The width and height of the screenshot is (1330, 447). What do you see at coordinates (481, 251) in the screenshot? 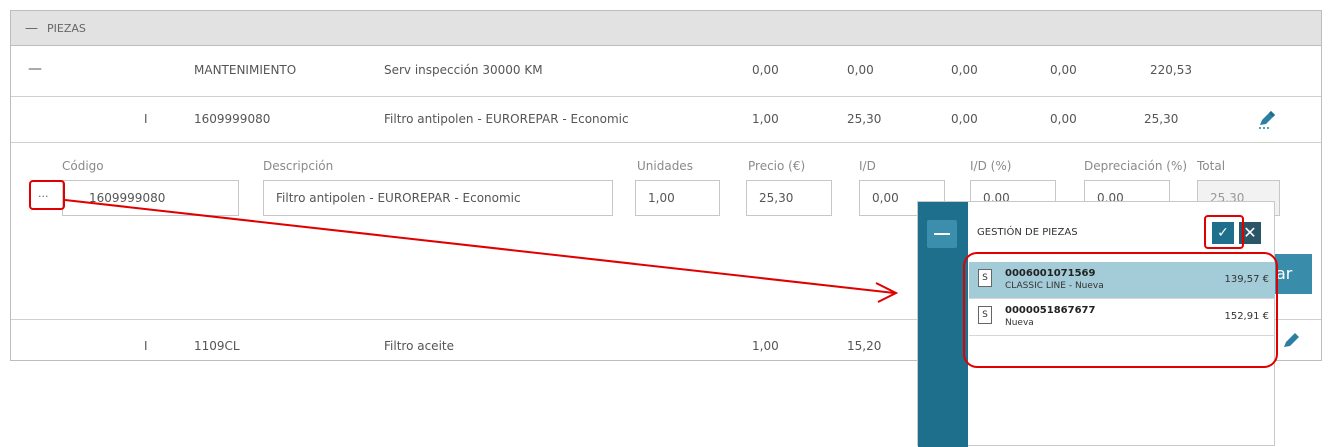
I see `annotation-arrow` at bounding box center [481, 251].